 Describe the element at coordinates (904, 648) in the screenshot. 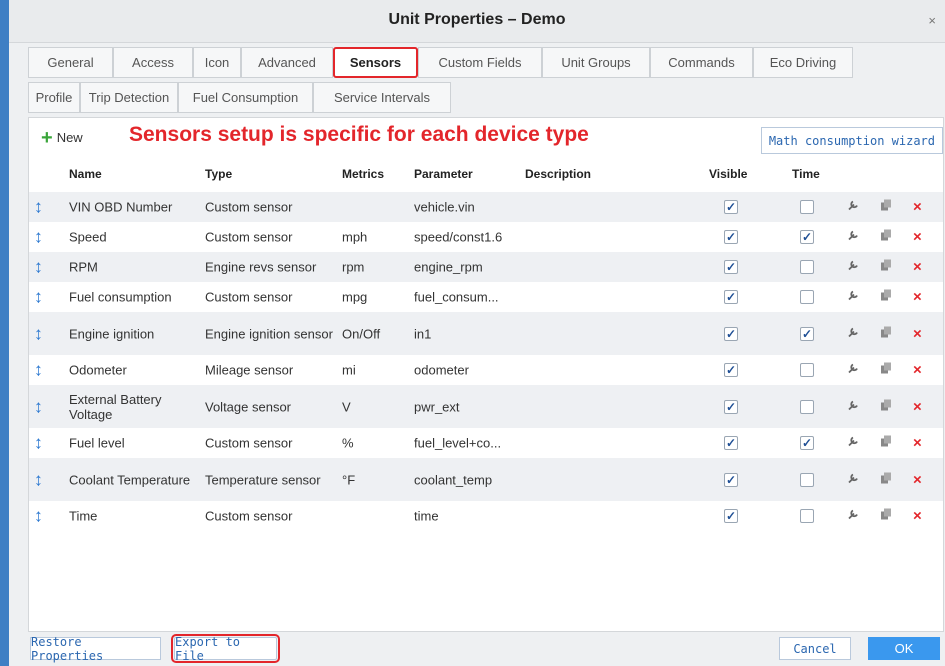

I see `ok-button: OK` at that location.